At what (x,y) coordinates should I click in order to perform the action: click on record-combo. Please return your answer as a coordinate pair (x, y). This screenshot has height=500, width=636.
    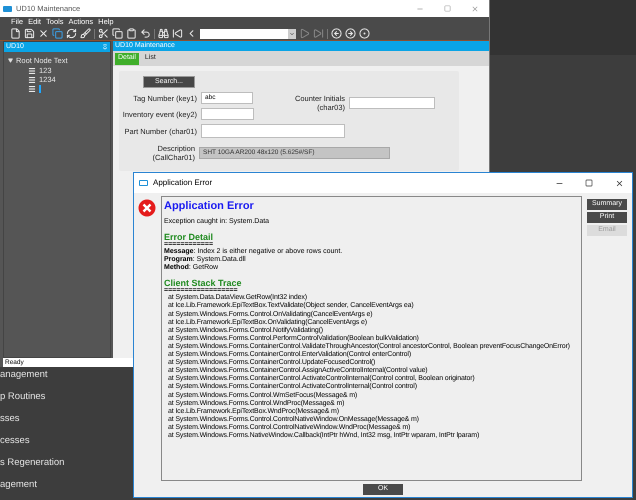
    Looking at the image, I should click on (248, 33).